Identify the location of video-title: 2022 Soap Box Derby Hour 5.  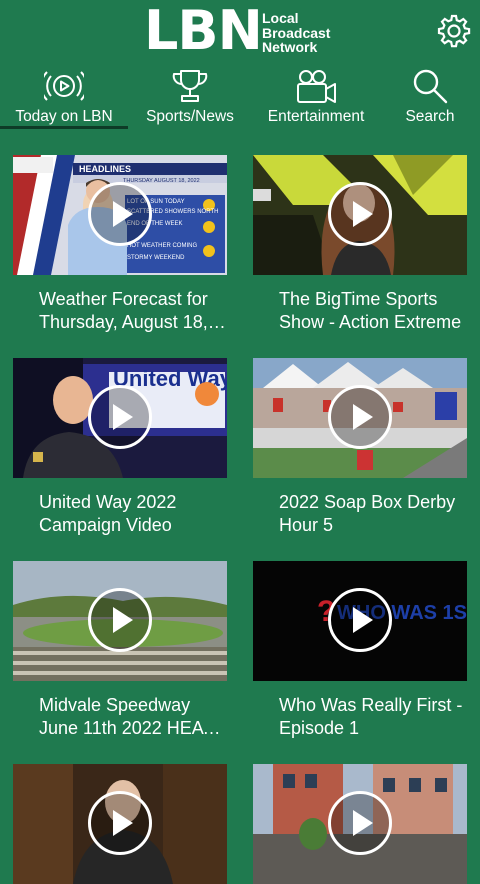
(375, 514).